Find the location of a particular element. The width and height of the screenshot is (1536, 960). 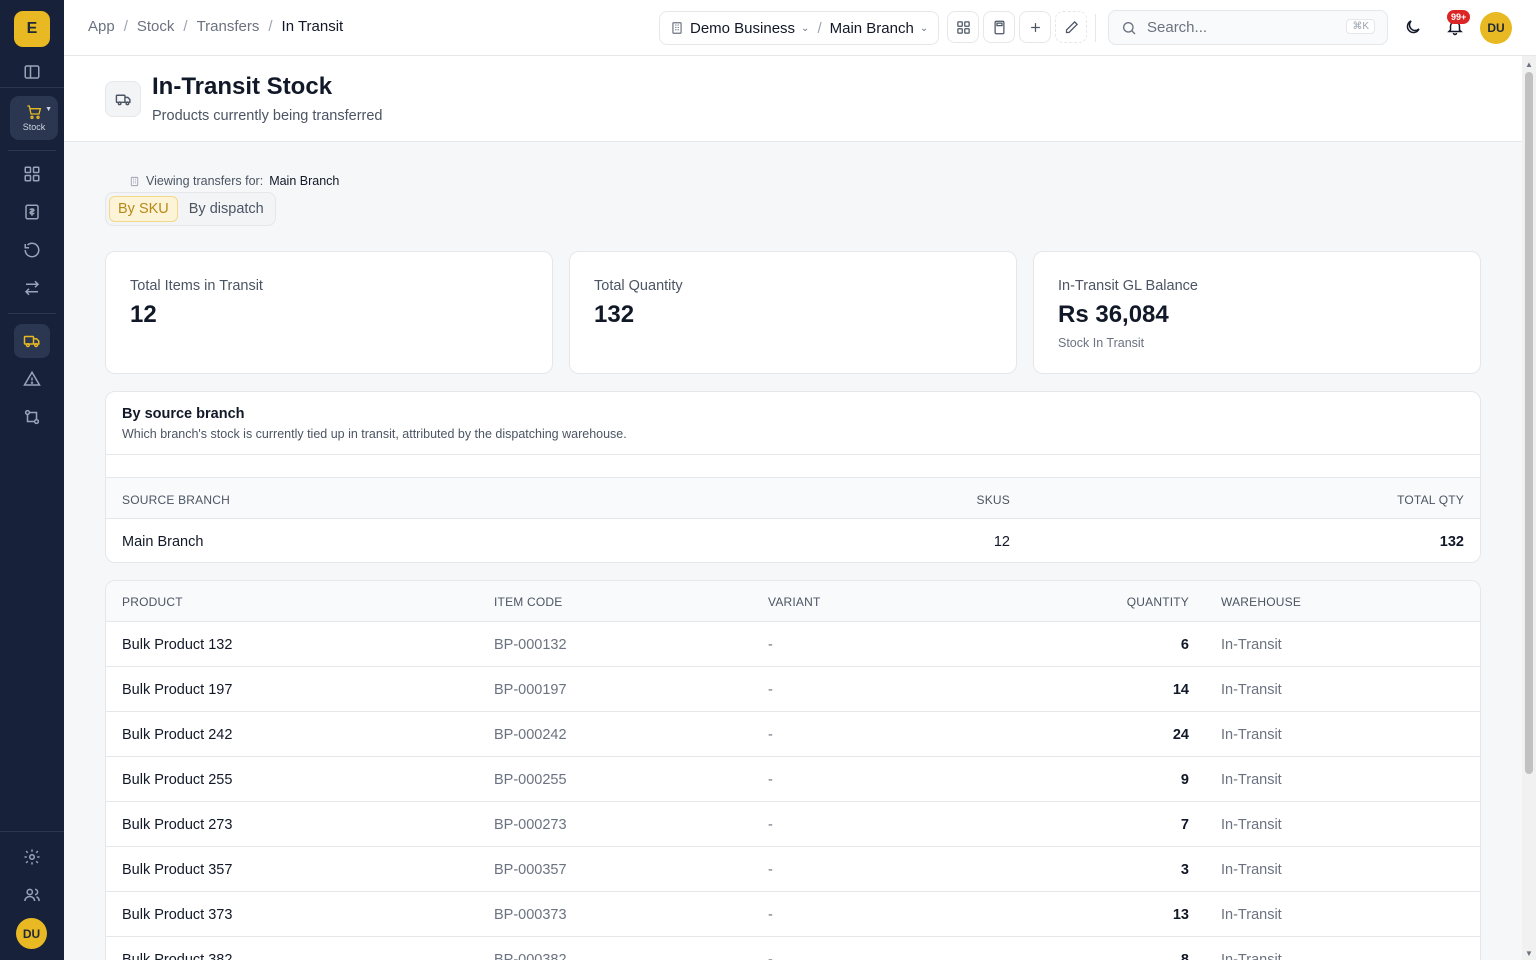

column-header: VARIANT is located at coordinates (794, 602).